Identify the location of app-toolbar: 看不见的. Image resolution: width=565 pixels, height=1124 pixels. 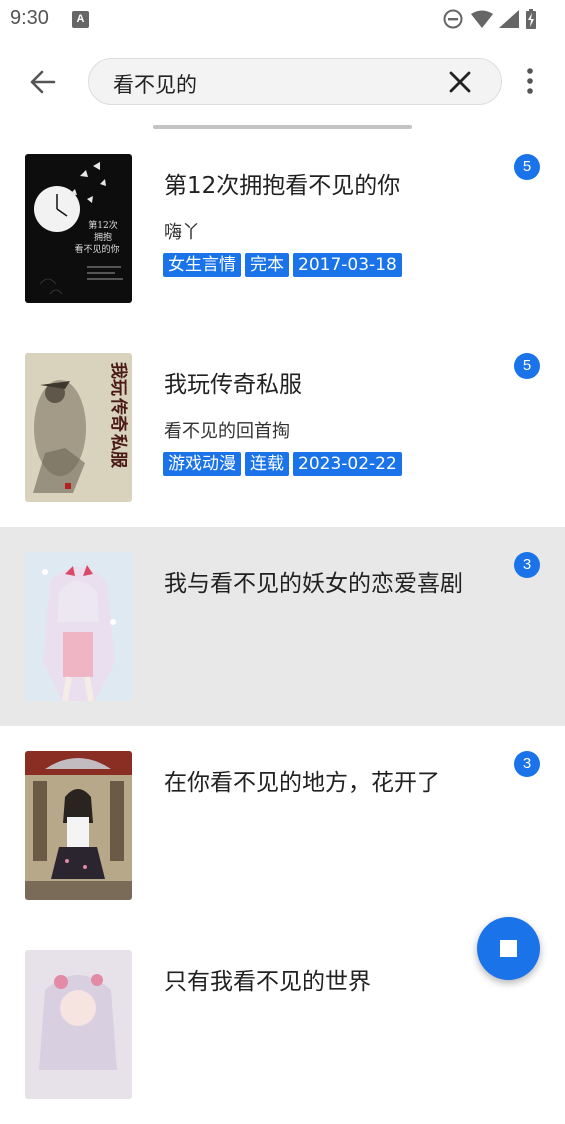
(282, 83).